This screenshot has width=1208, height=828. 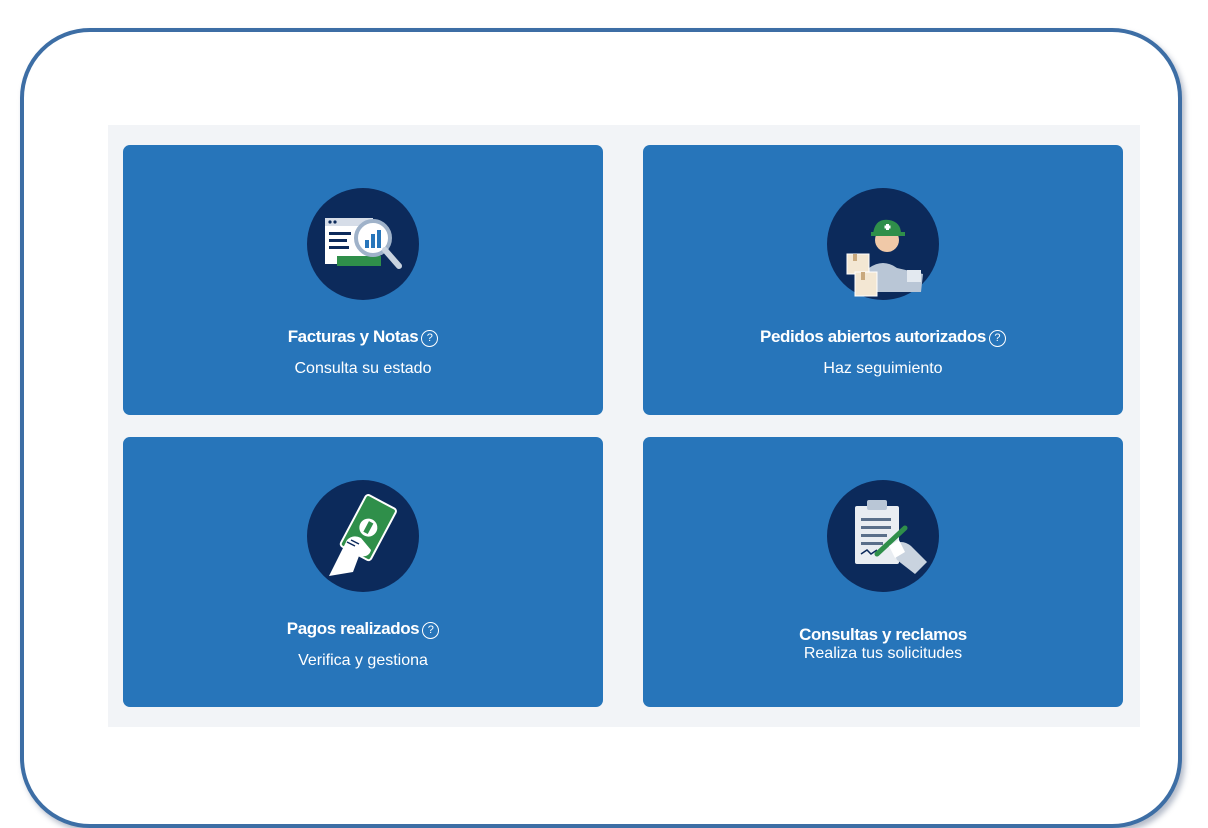 I want to click on card-subtitle: Consulta su estado, so click(x=363, y=368).